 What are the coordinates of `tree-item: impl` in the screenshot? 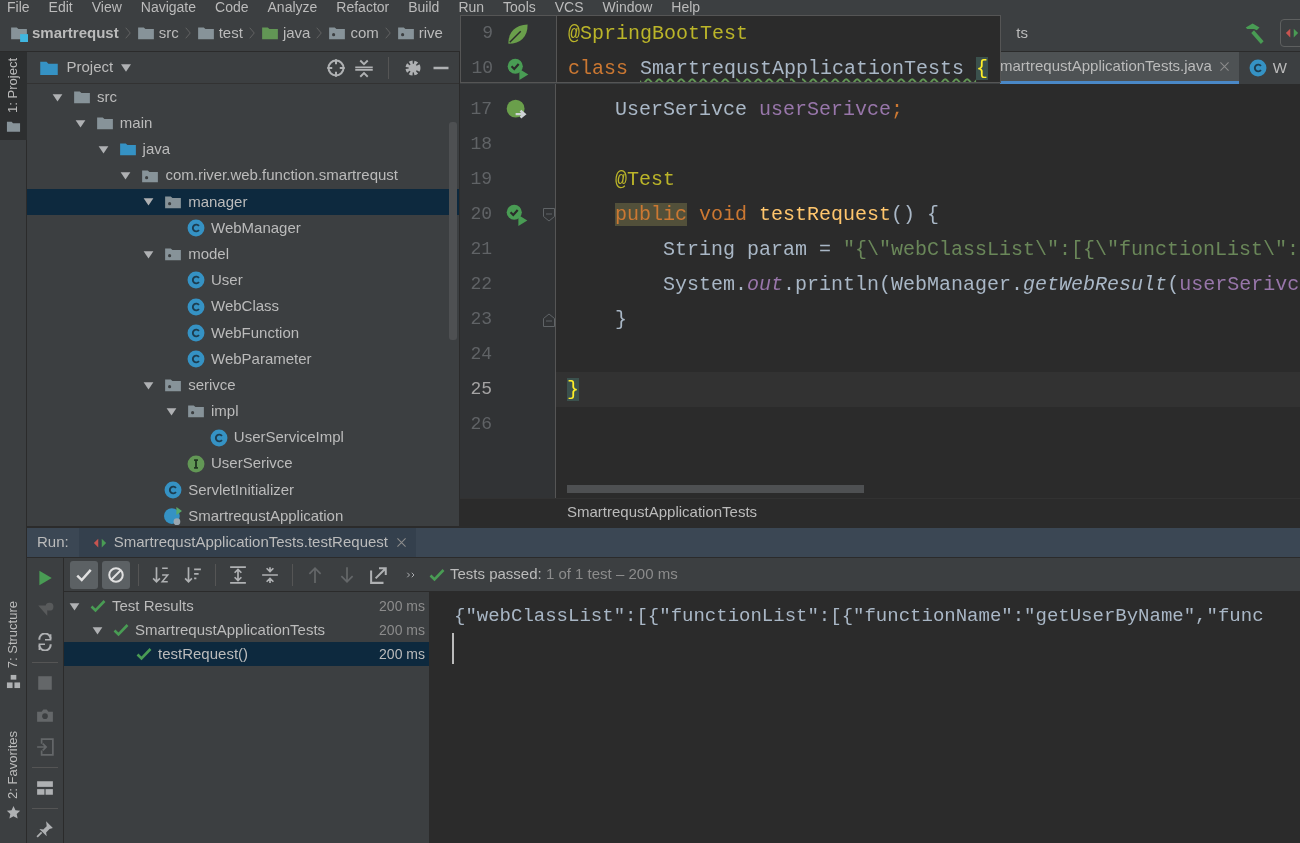 It's located at (243, 411).